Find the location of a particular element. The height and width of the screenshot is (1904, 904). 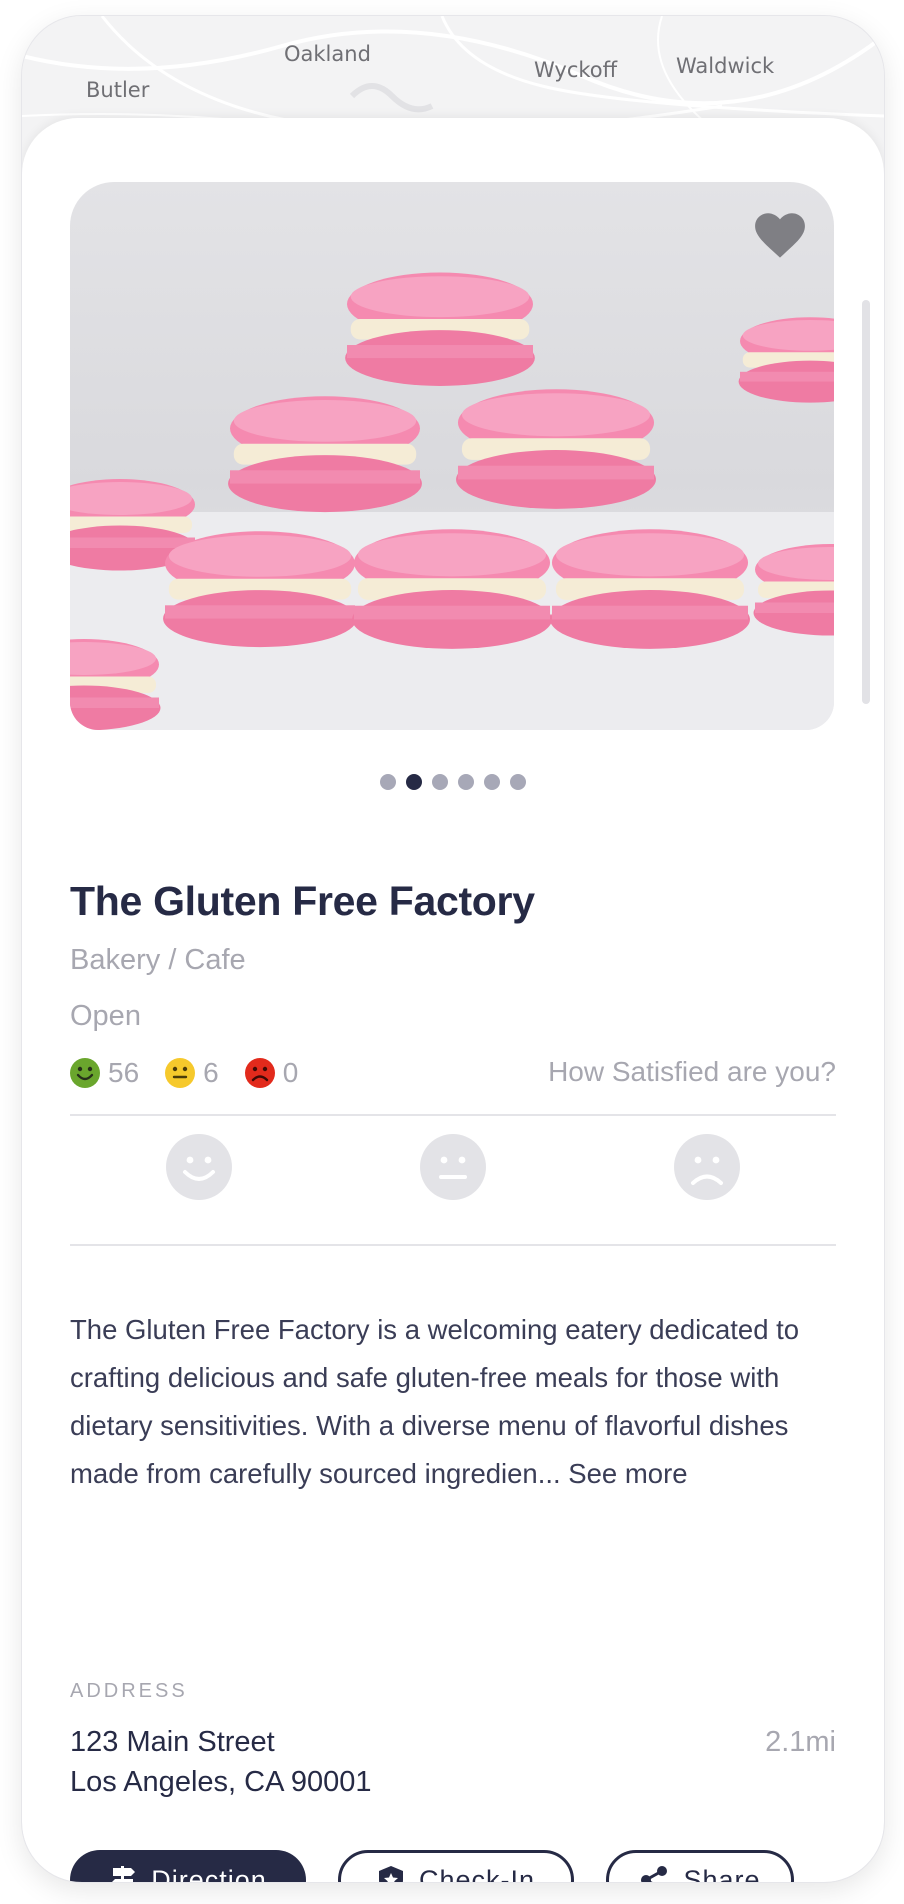

sad-count: 0 is located at coordinates (271, 1073).